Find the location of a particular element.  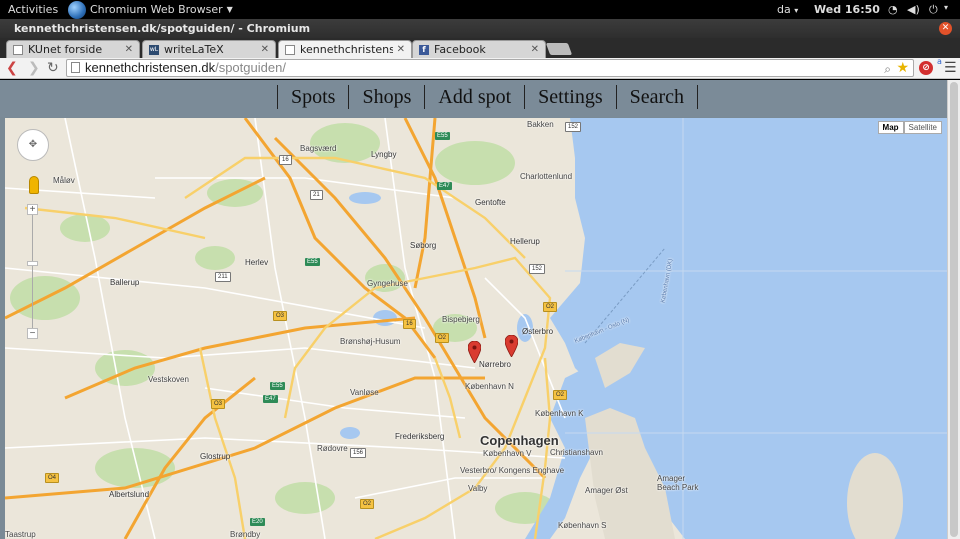

zoom-out-button: − is located at coordinates (32, 333).